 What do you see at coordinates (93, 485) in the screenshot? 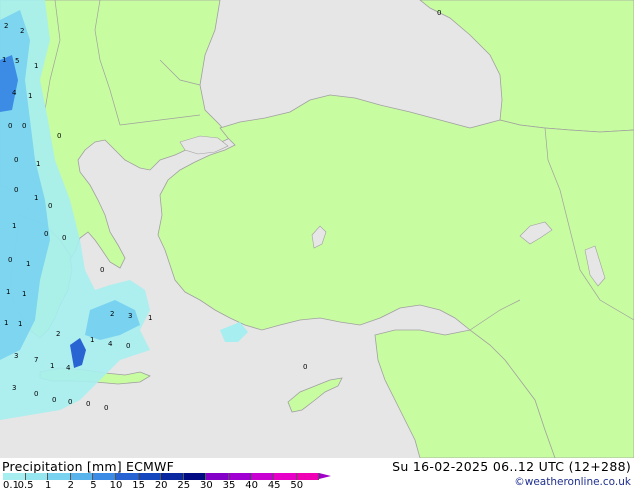
I see `colorbar-tick-label: 5` at bounding box center [93, 485].